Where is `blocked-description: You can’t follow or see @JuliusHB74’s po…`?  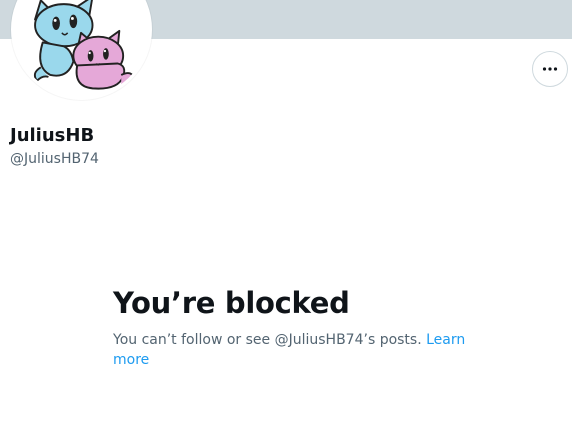 blocked-description: You can’t follow or see @JuliusHB74’s po… is located at coordinates (293, 350).